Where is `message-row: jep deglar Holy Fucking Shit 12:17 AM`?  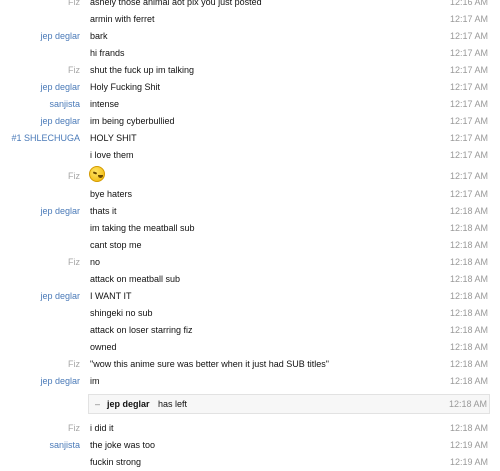 message-row: jep deglar Holy Fucking Shit 12:17 AM is located at coordinates (250, 87).